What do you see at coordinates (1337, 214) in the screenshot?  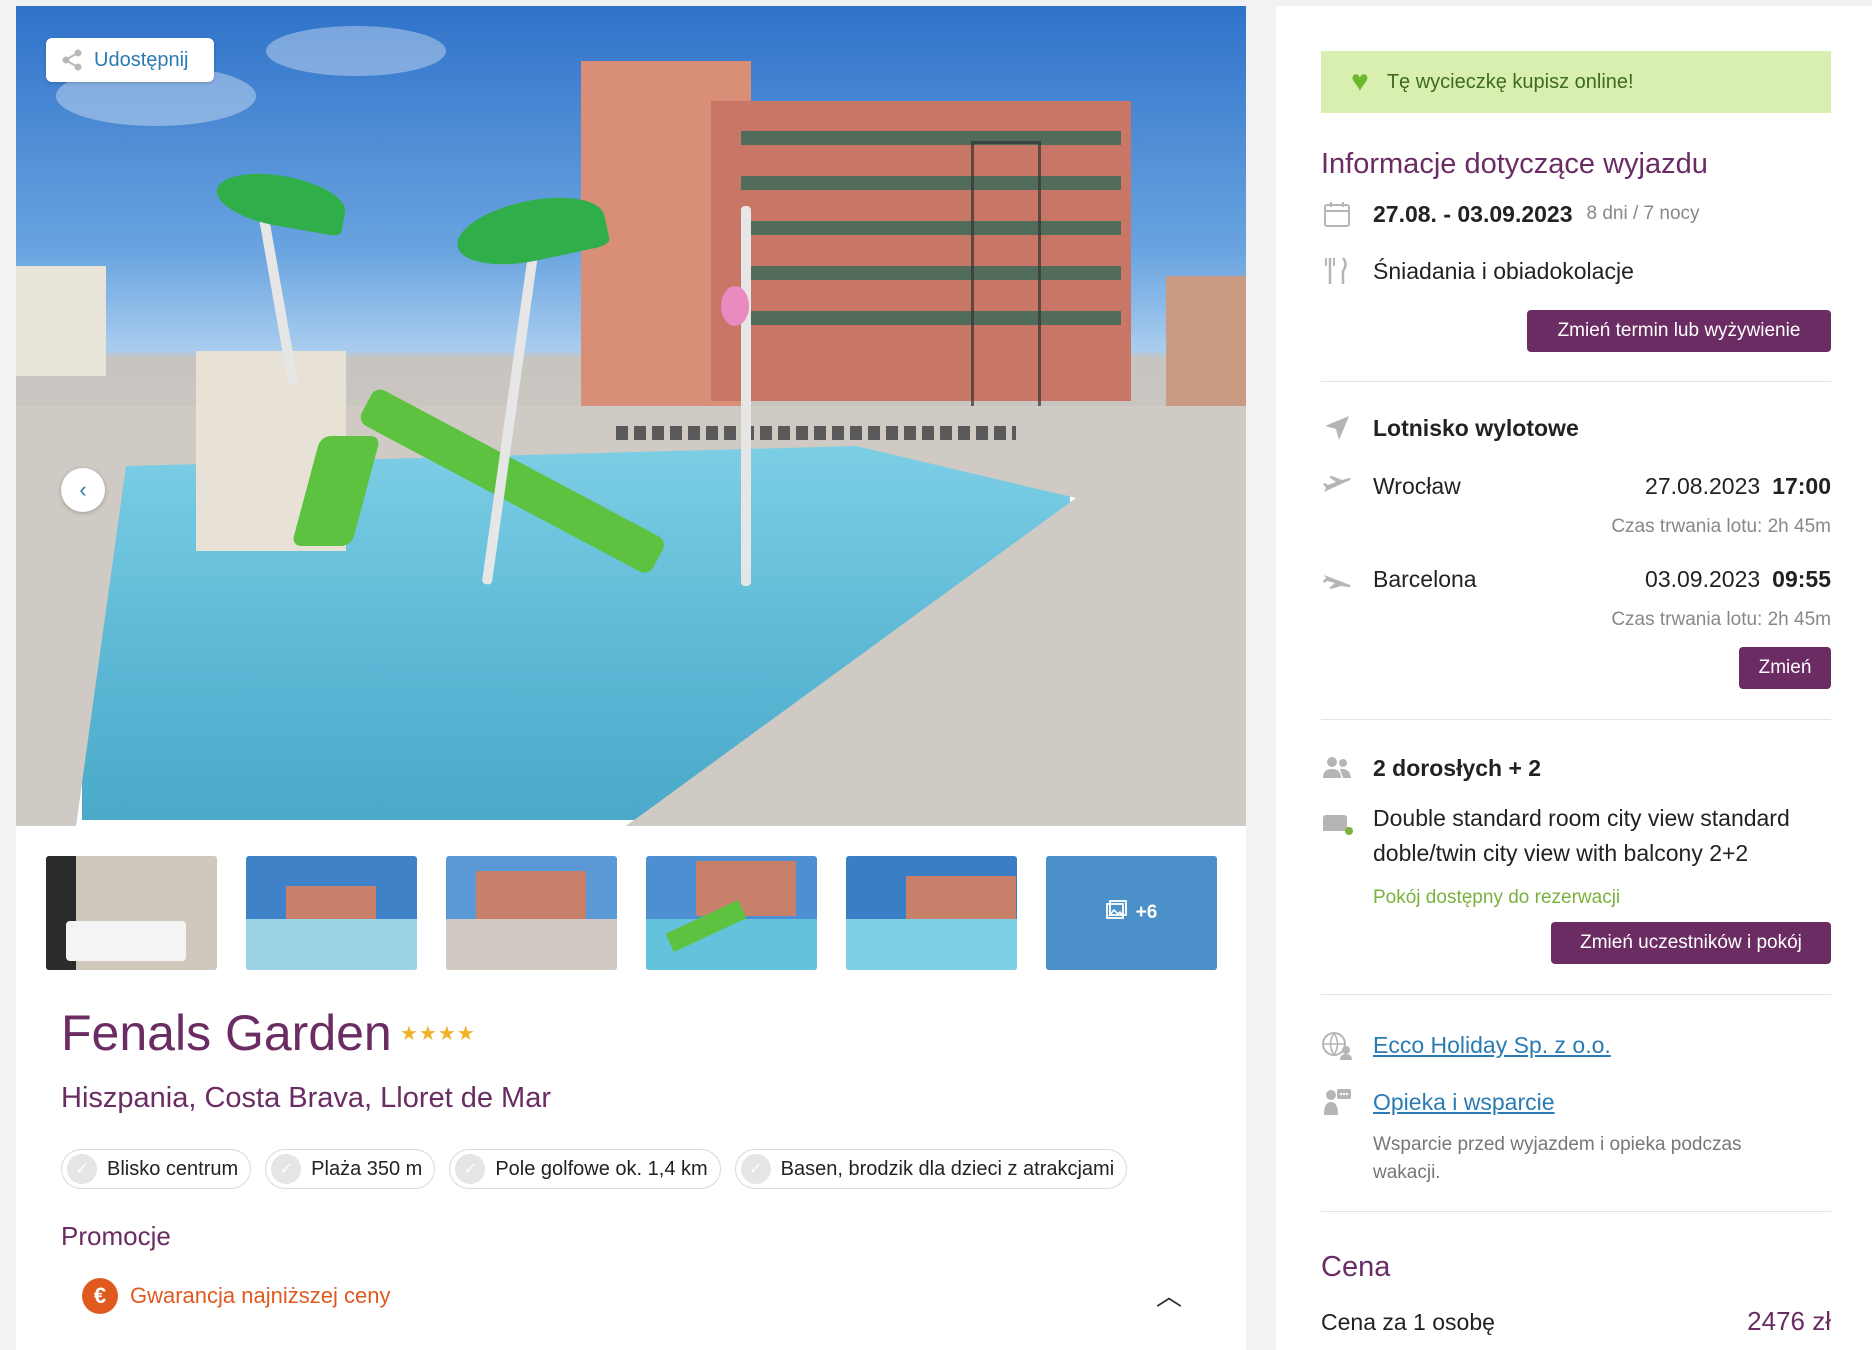 I see `calendar-icon` at bounding box center [1337, 214].